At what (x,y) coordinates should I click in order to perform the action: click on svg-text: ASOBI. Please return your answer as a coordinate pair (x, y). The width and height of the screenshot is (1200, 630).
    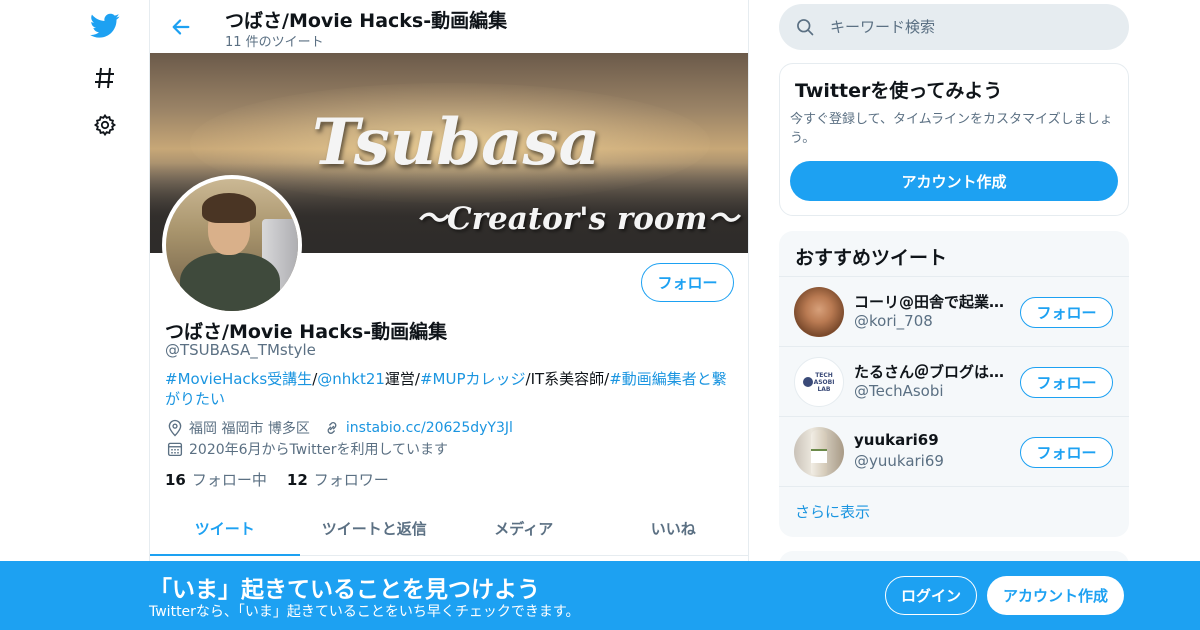
    Looking at the image, I should click on (824, 382).